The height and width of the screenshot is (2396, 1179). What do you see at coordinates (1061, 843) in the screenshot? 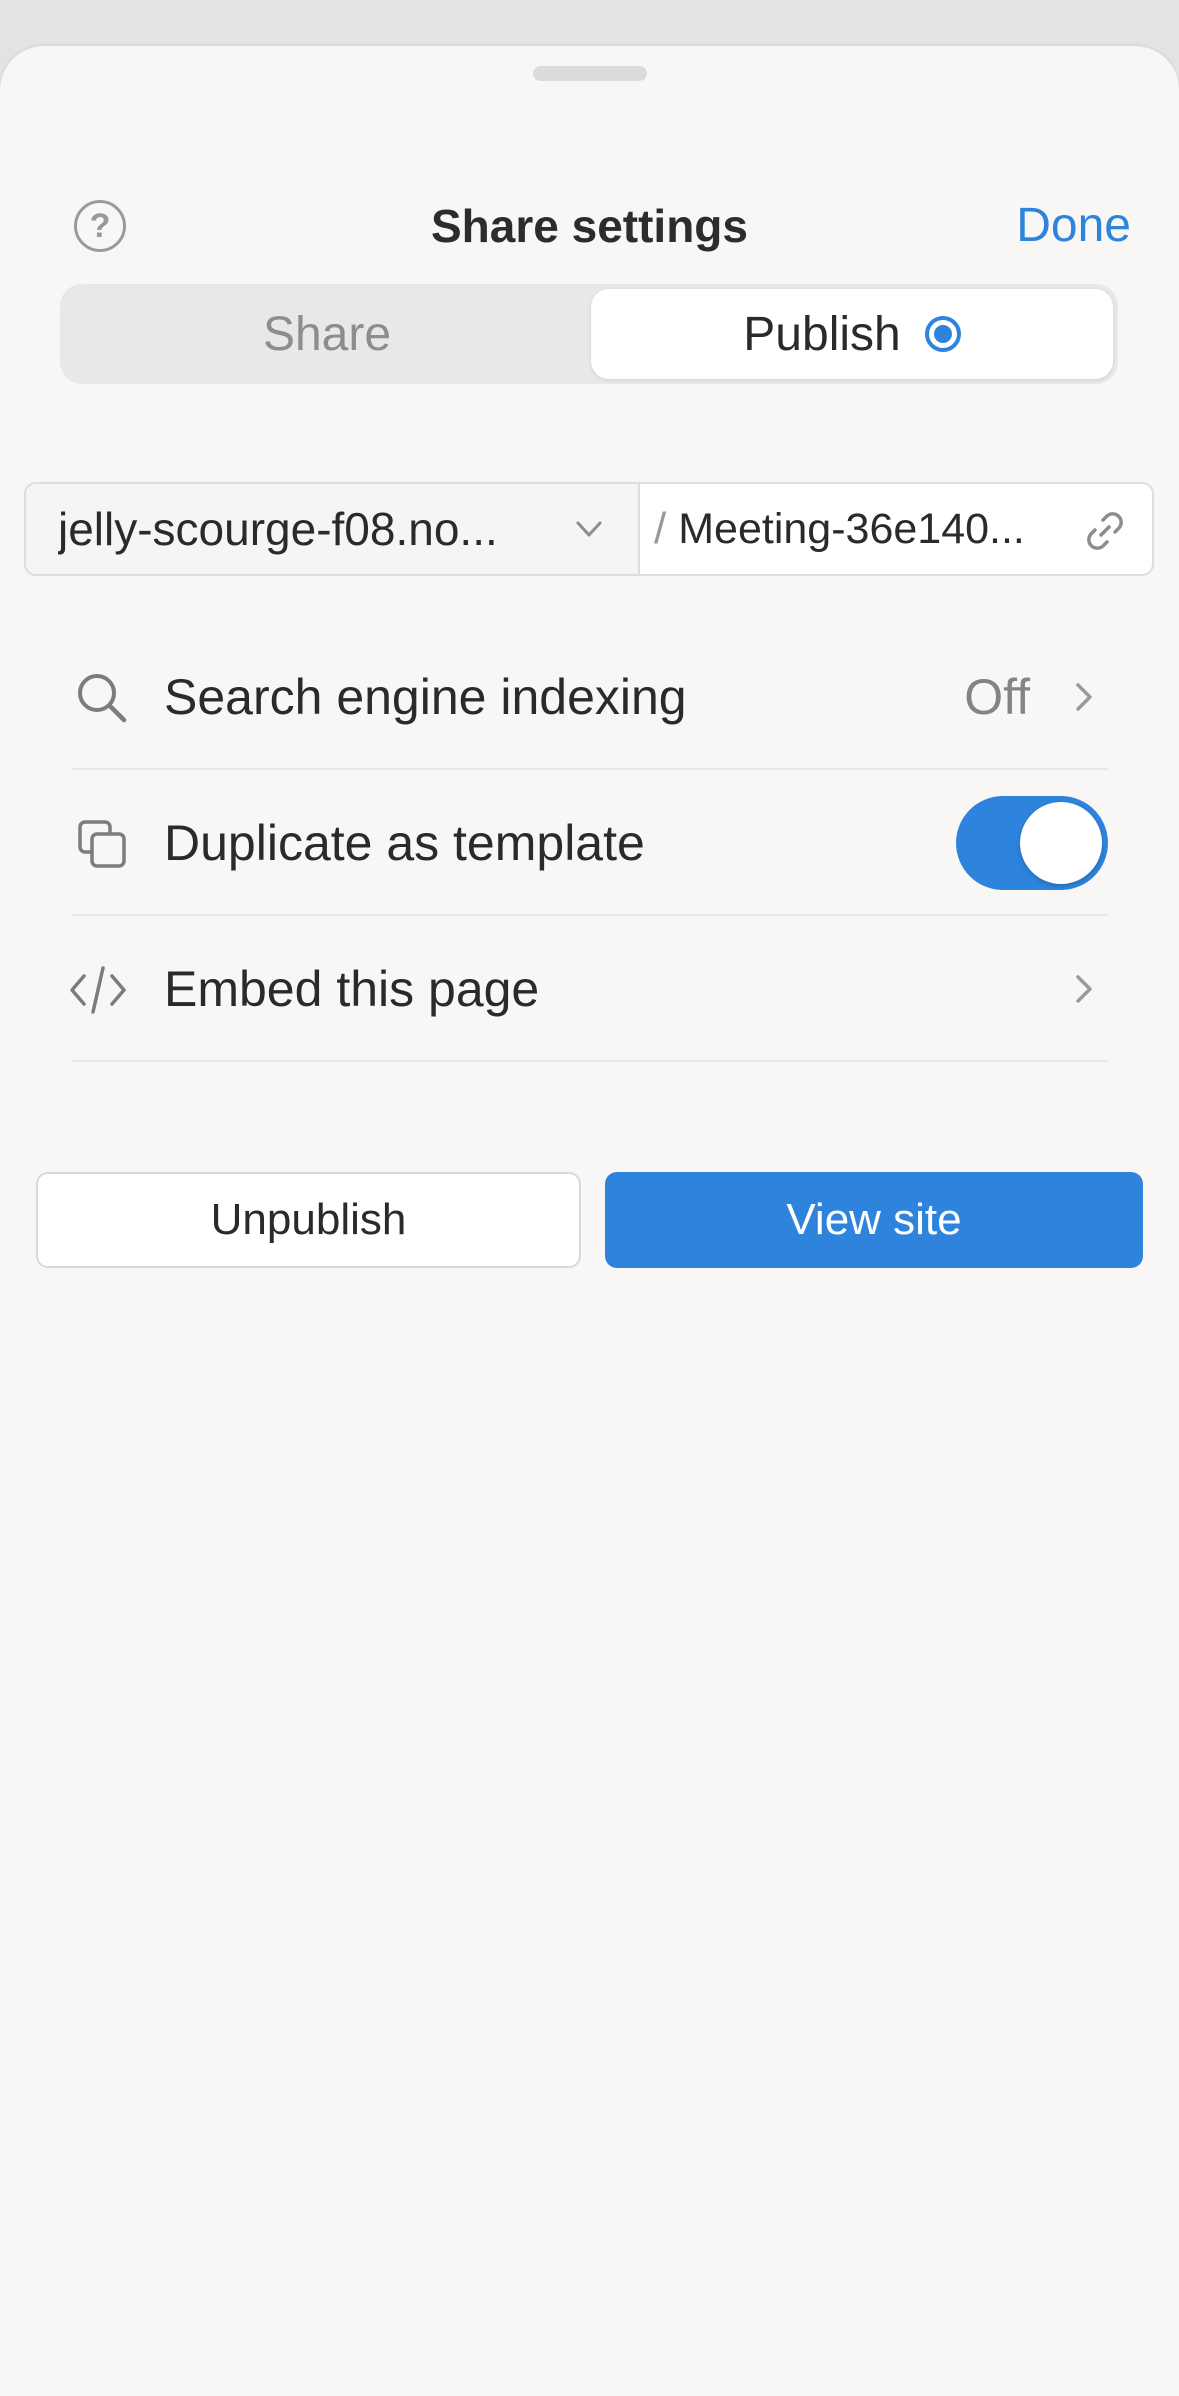
I see `toggle-knob` at bounding box center [1061, 843].